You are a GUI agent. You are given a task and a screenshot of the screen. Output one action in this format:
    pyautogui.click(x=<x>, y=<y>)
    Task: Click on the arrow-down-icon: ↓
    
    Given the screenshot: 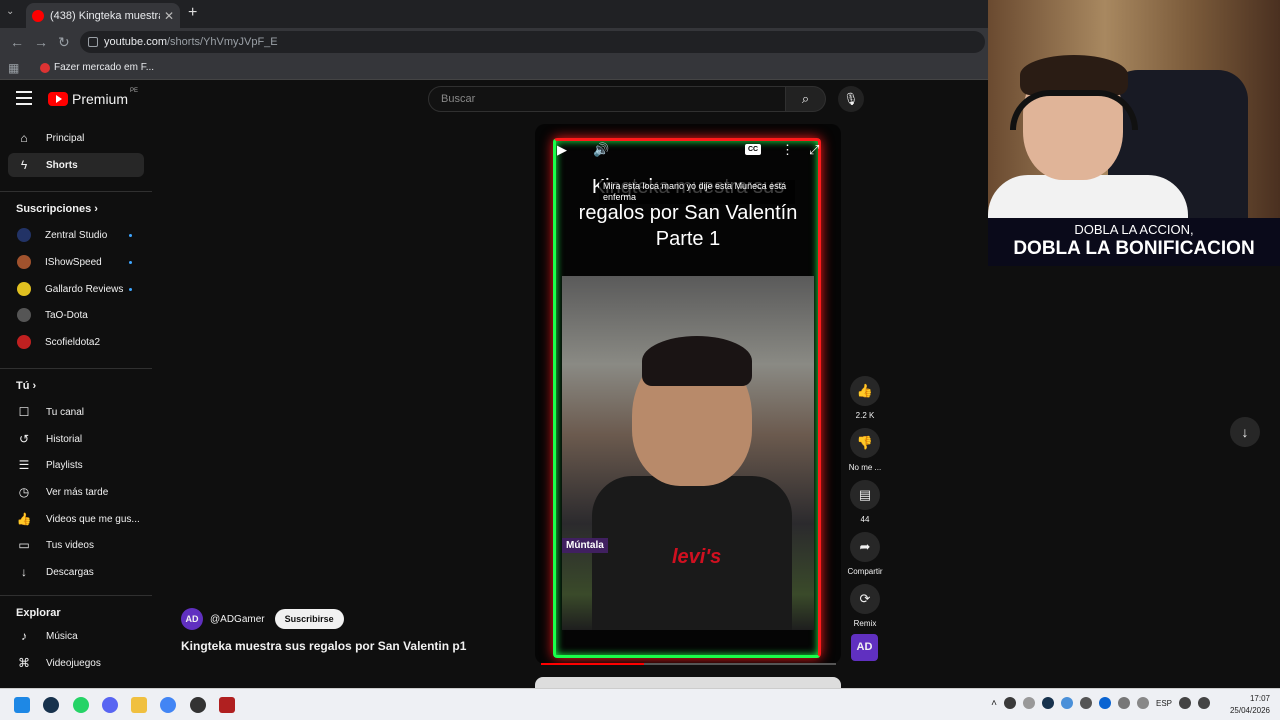 What is the action you would take?
    pyautogui.click(x=1245, y=432)
    